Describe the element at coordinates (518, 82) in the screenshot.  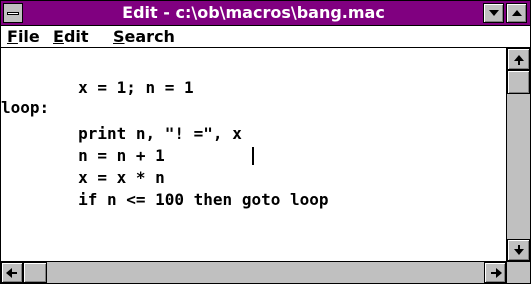
I see `vertical-scroll-thumb` at that location.